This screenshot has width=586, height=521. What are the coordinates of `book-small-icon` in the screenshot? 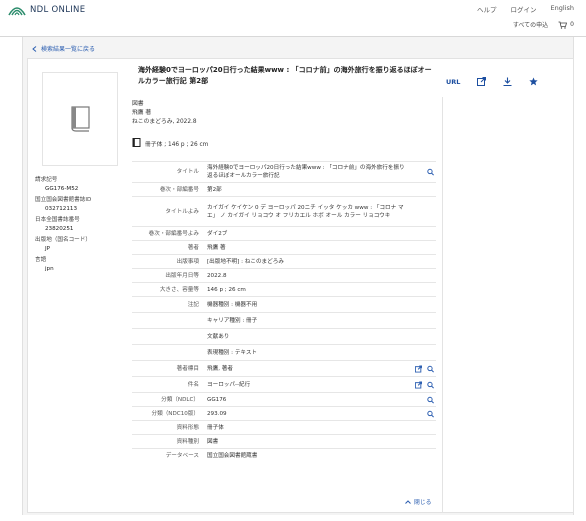 It's located at (136, 142).